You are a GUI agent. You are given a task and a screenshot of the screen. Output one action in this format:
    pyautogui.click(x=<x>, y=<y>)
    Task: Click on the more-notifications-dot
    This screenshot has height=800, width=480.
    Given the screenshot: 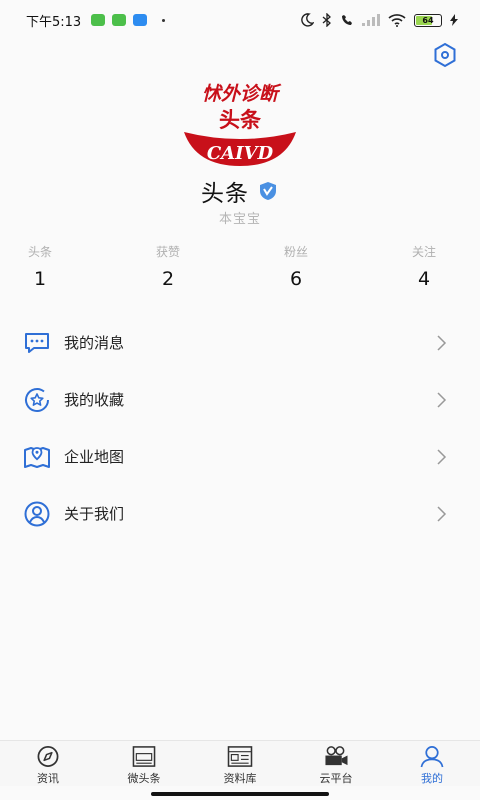 What is the action you would take?
    pyautogui.click(x=164, y=20)
    